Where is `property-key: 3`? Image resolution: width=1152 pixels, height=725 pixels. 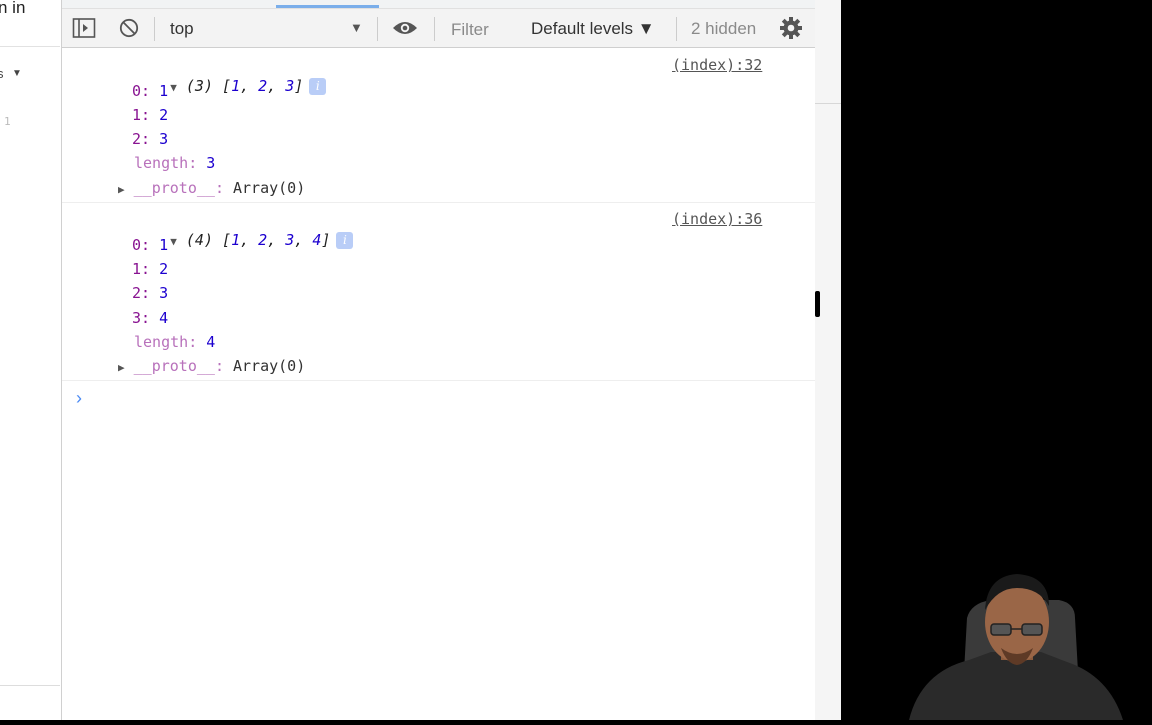
property-key: 3 is located at coordinates (137, 318).